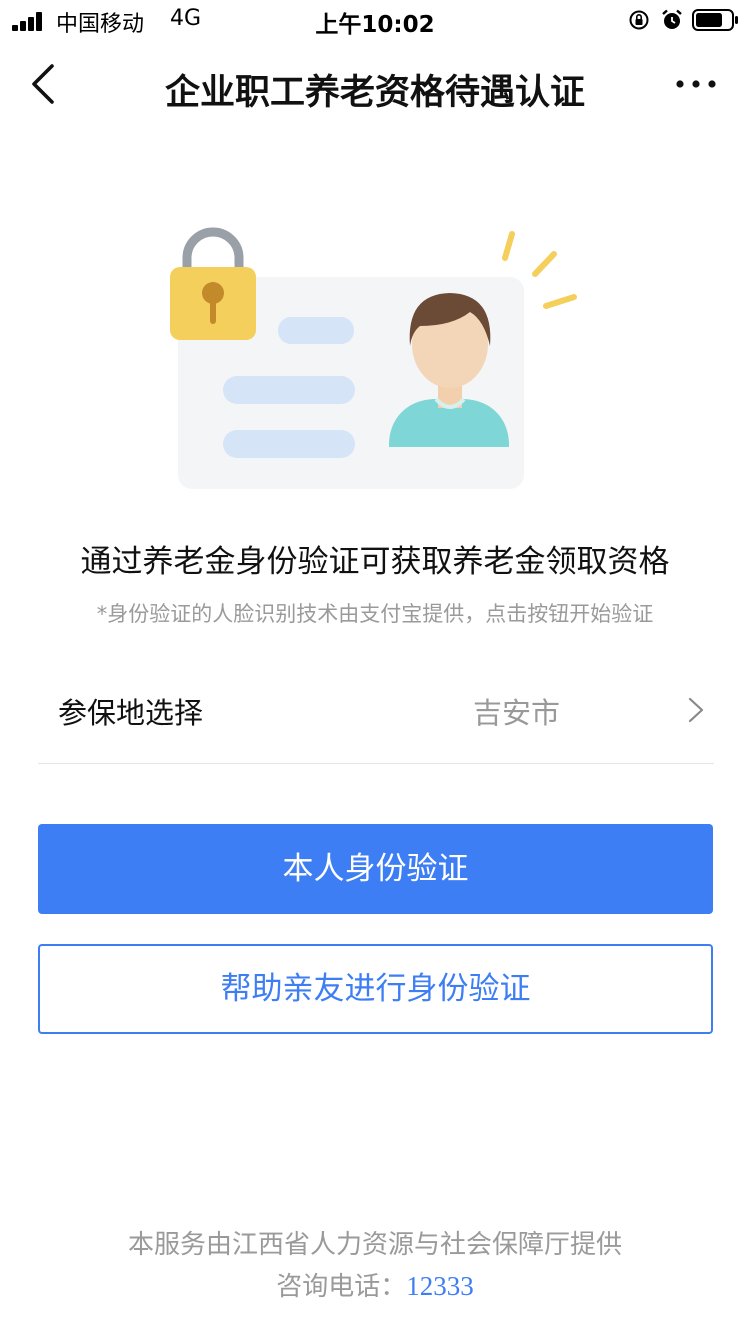 Image resolution: width=750 pixels, height=1334 pixels. What do you see at coordinates (131, 713) in the screenshot?
I see `region-label: 参保地选择` at bounding box center [131, 713].